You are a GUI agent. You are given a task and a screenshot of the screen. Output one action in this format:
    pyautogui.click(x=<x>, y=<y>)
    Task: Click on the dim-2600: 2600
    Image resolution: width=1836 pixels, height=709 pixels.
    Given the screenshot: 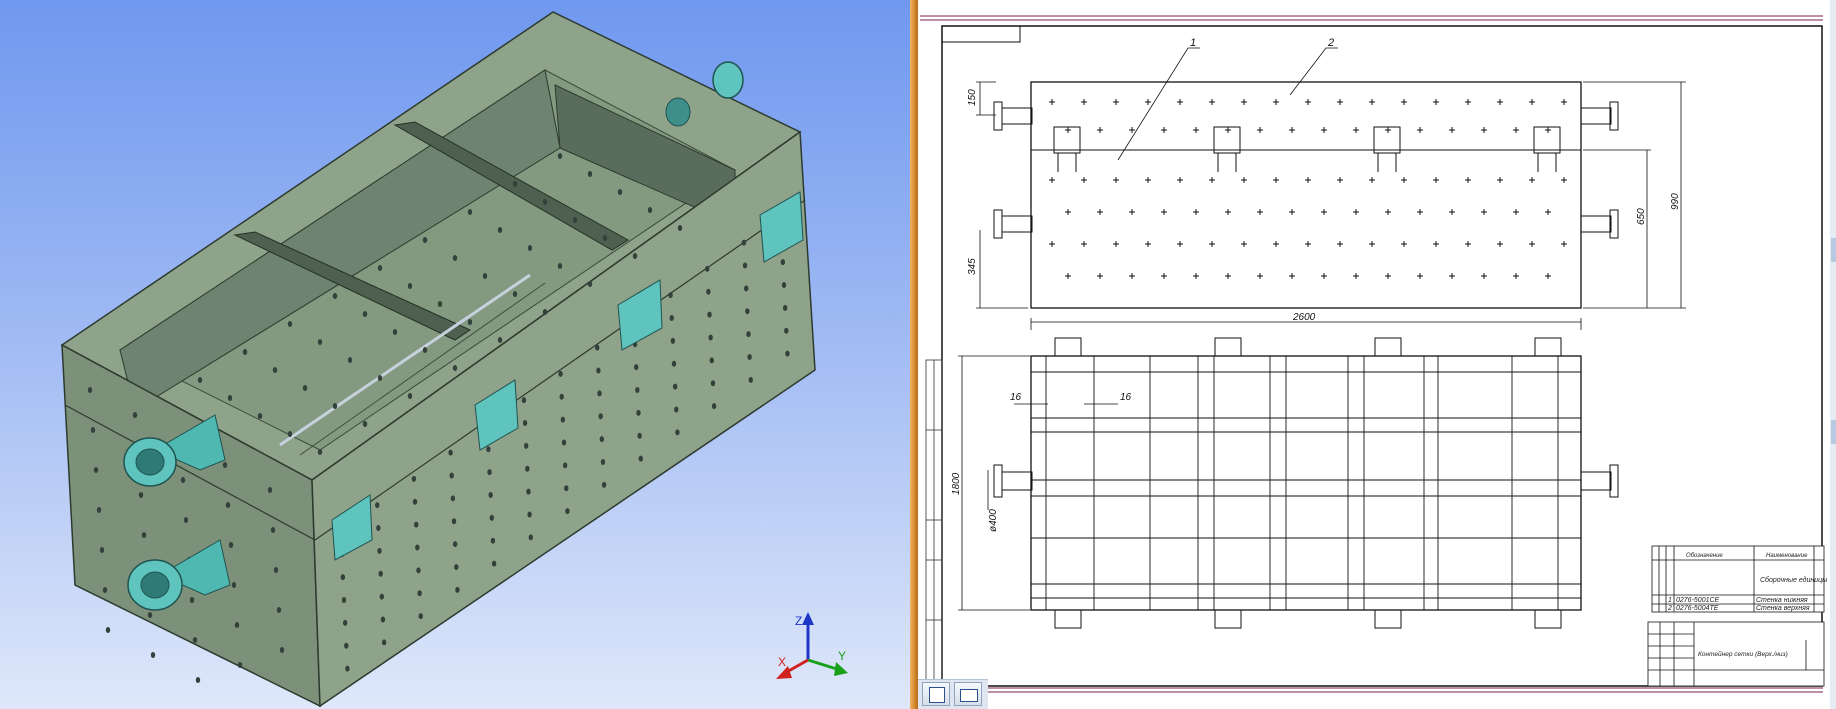 What is the action you would take?
    pyautogui.click(x=1304, y=317)
    